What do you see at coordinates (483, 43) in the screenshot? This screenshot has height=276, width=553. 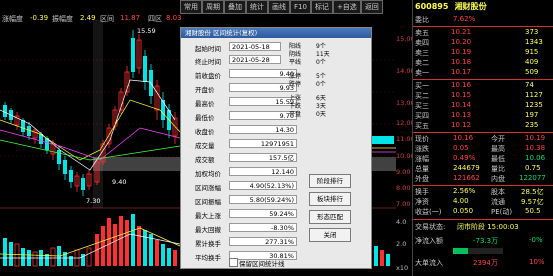 I see `ask-row: 卖四 10.20 1343` at bounding box center [483, 43].